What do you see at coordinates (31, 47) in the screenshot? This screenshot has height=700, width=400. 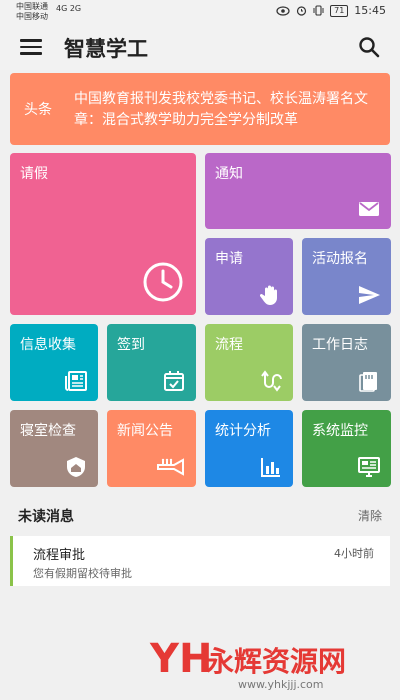 I see `menu-icon` at bounding box center [31, 47].